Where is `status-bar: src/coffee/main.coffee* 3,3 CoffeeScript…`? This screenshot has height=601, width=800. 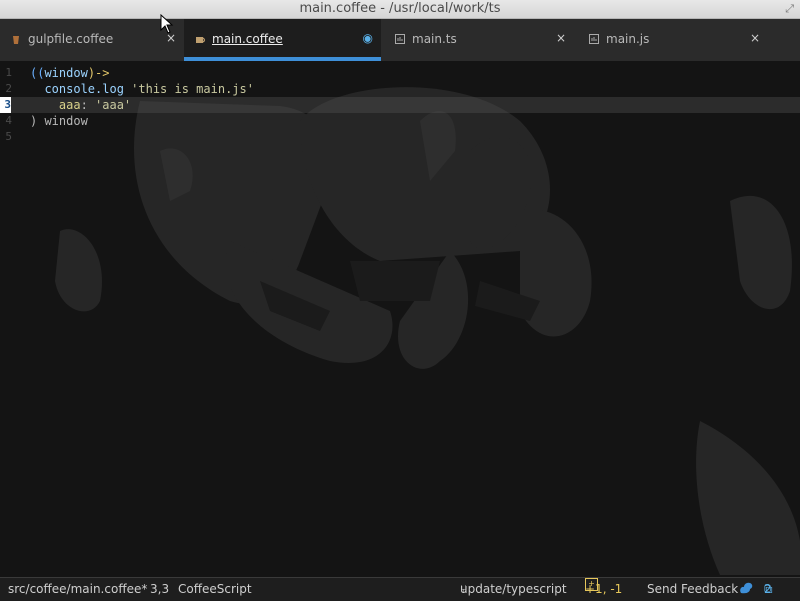
status-bar: src/coffee/main.coffee* 3,3 CoffeeScript… is located at coordinates (400, 589).